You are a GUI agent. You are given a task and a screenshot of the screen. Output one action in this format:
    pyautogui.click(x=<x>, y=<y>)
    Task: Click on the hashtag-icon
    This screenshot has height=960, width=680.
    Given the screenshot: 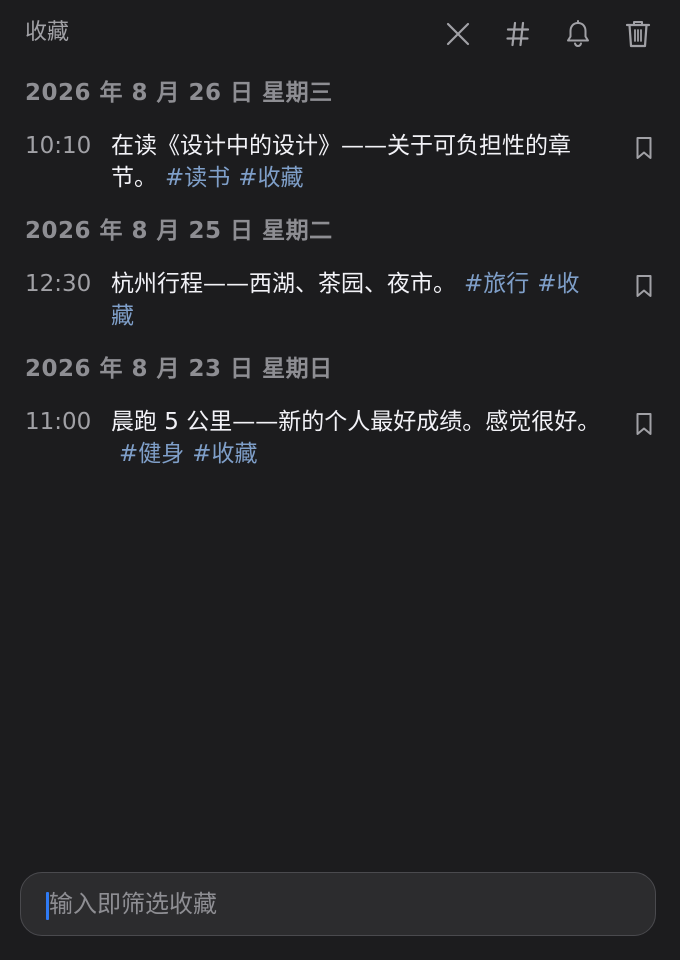 What is the action you would take?
    pyautogui.click(x=518, y=34)
    